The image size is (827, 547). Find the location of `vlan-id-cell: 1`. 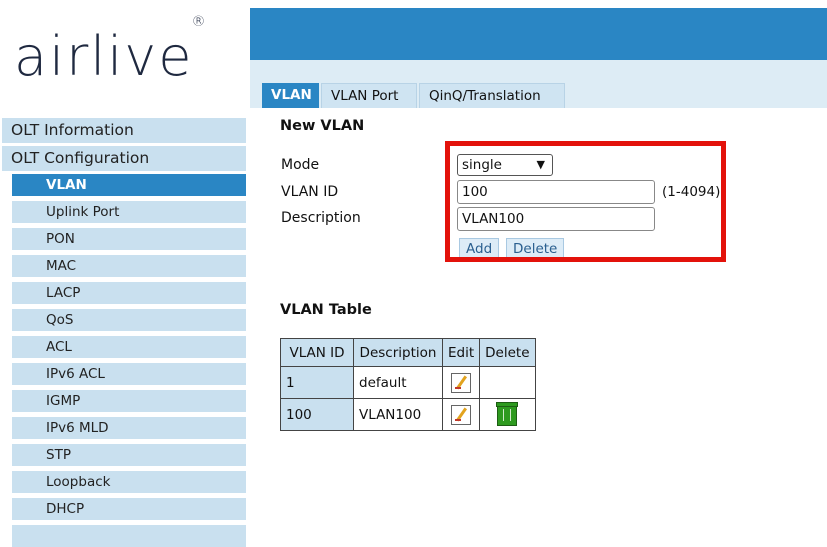

vlan-id-cell: 1 is located at coordinates (317, 382).